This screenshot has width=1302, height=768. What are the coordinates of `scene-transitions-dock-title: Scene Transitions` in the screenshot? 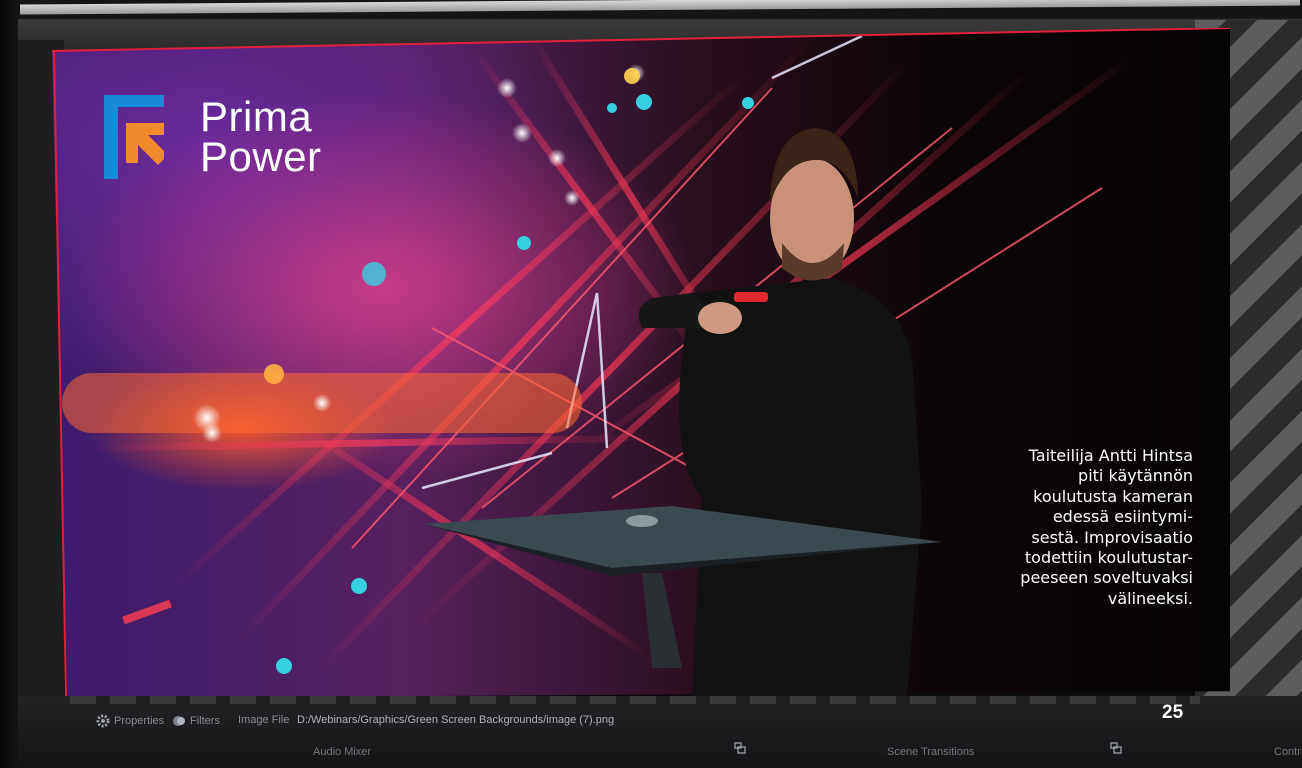 It's located at (930, 752).